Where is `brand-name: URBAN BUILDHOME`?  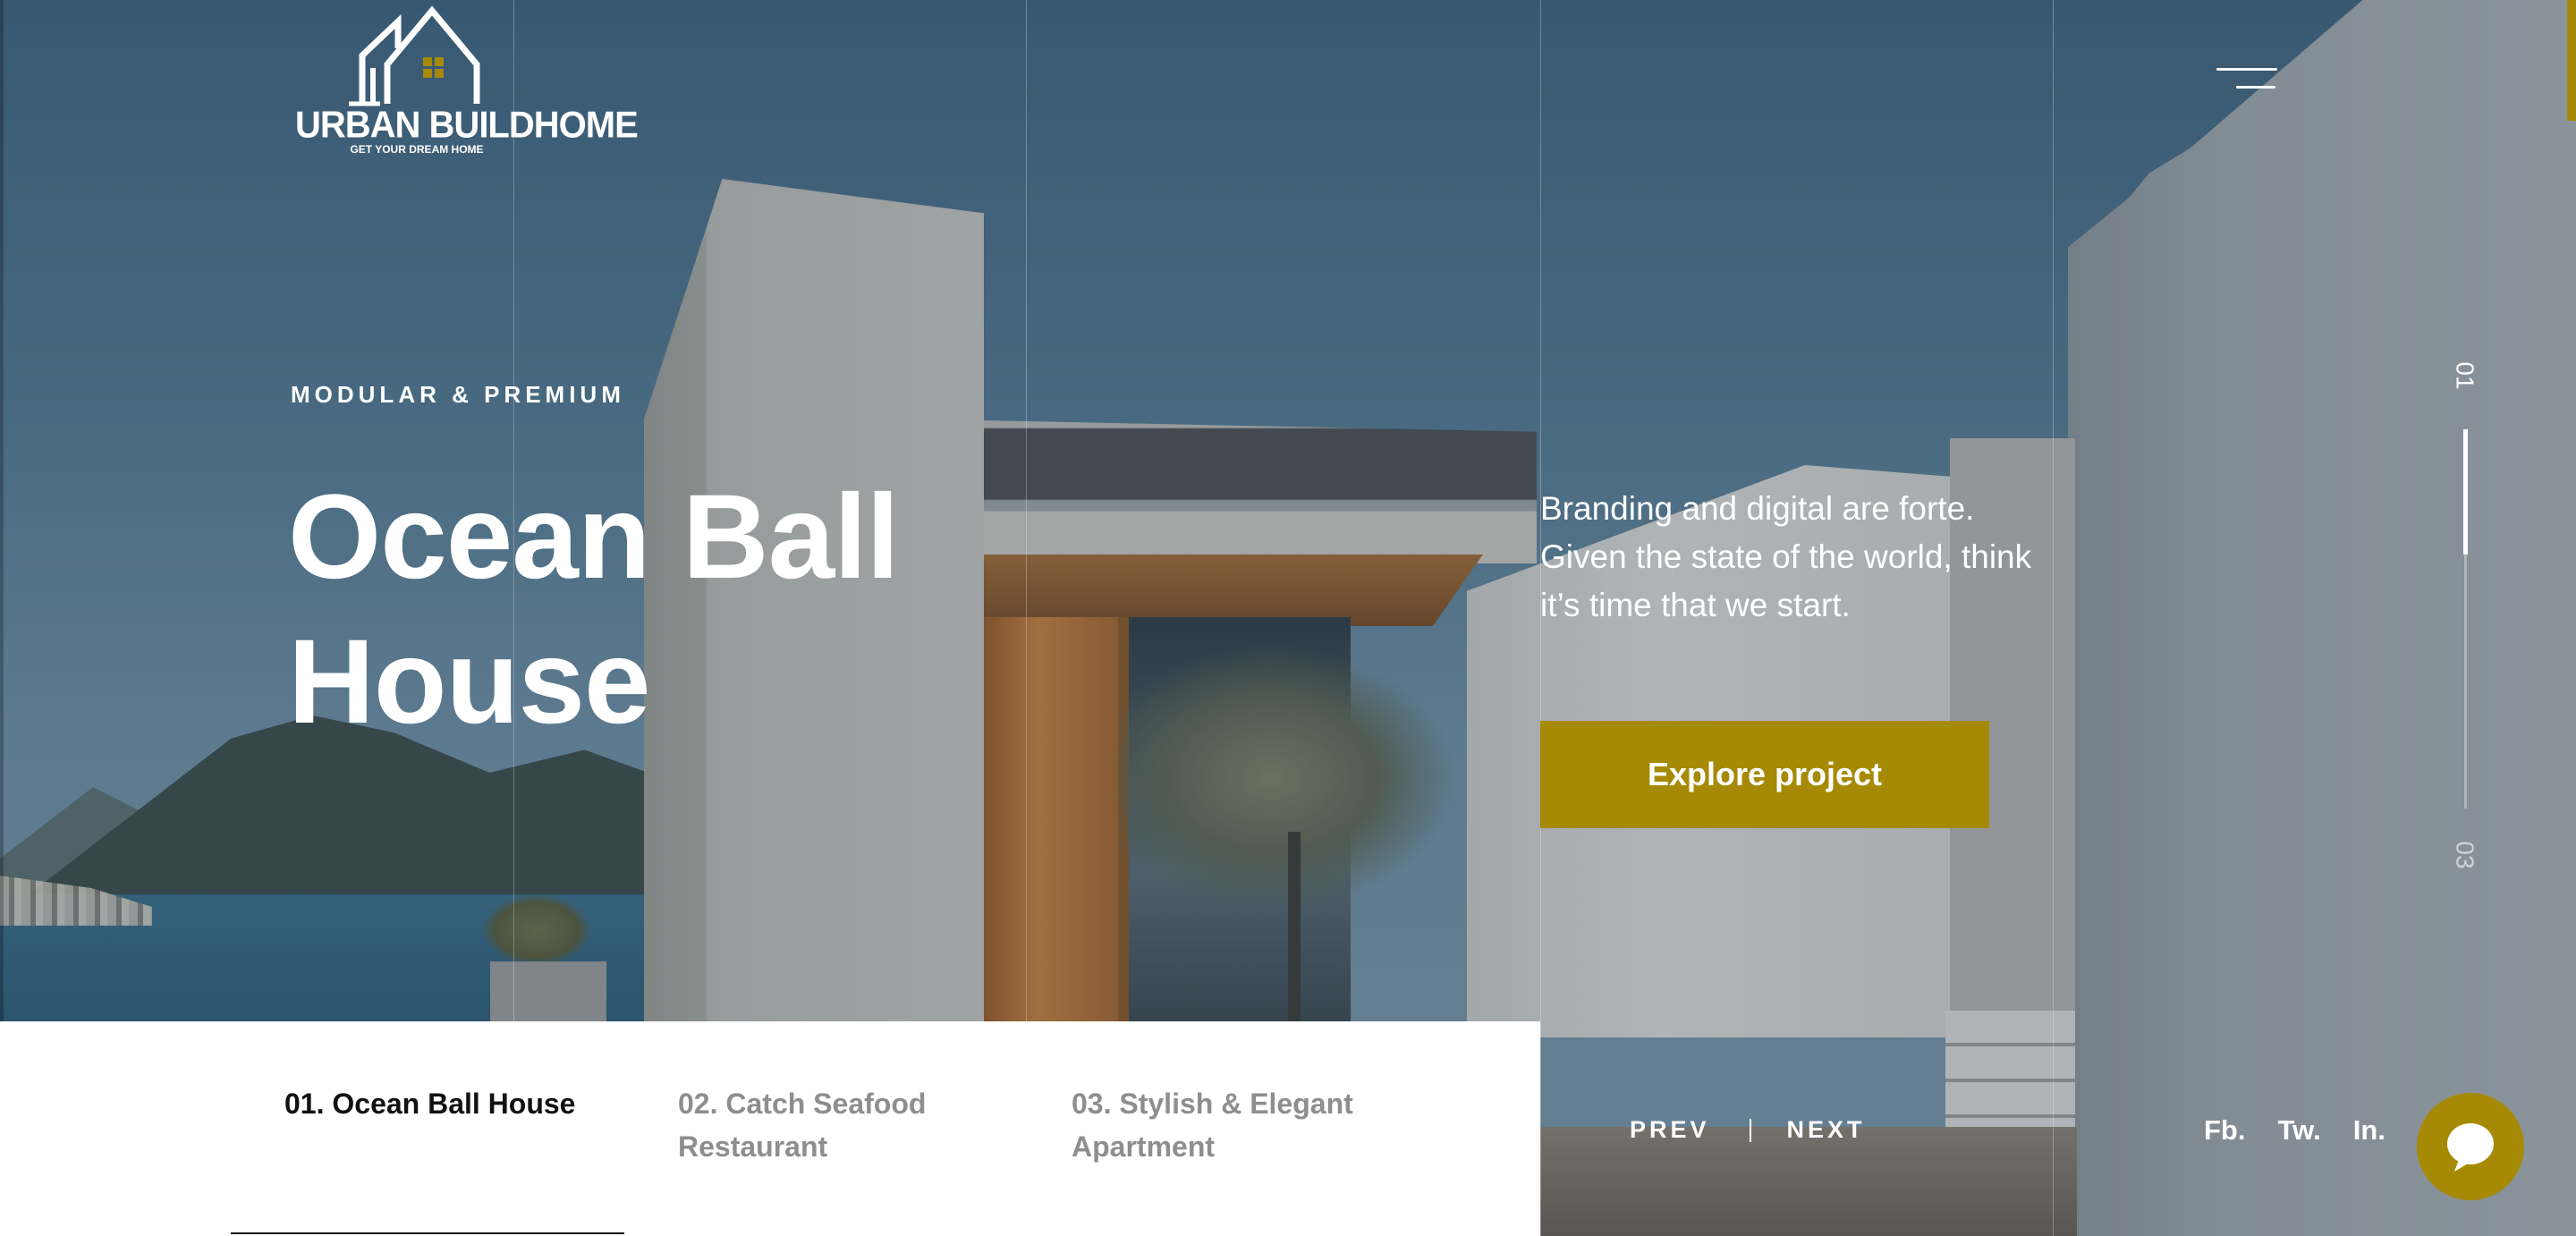
brand-name: URBAN BUILDHOME is located at coordinates (467, 126).